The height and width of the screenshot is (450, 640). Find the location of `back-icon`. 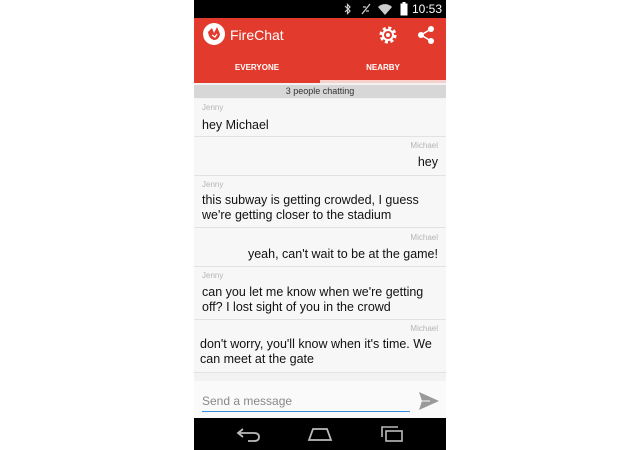

back-icon is located at coordinates (249, 434).